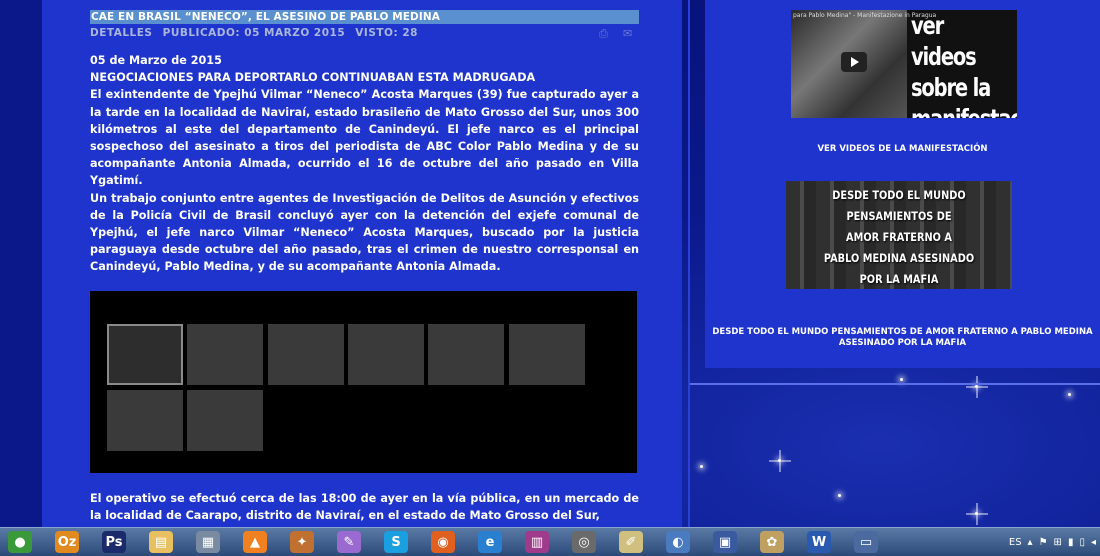 The image size is (1100, 556). Describe the element at coordinates (854, 62) in the screenshot. I see `play-icon` at that location.